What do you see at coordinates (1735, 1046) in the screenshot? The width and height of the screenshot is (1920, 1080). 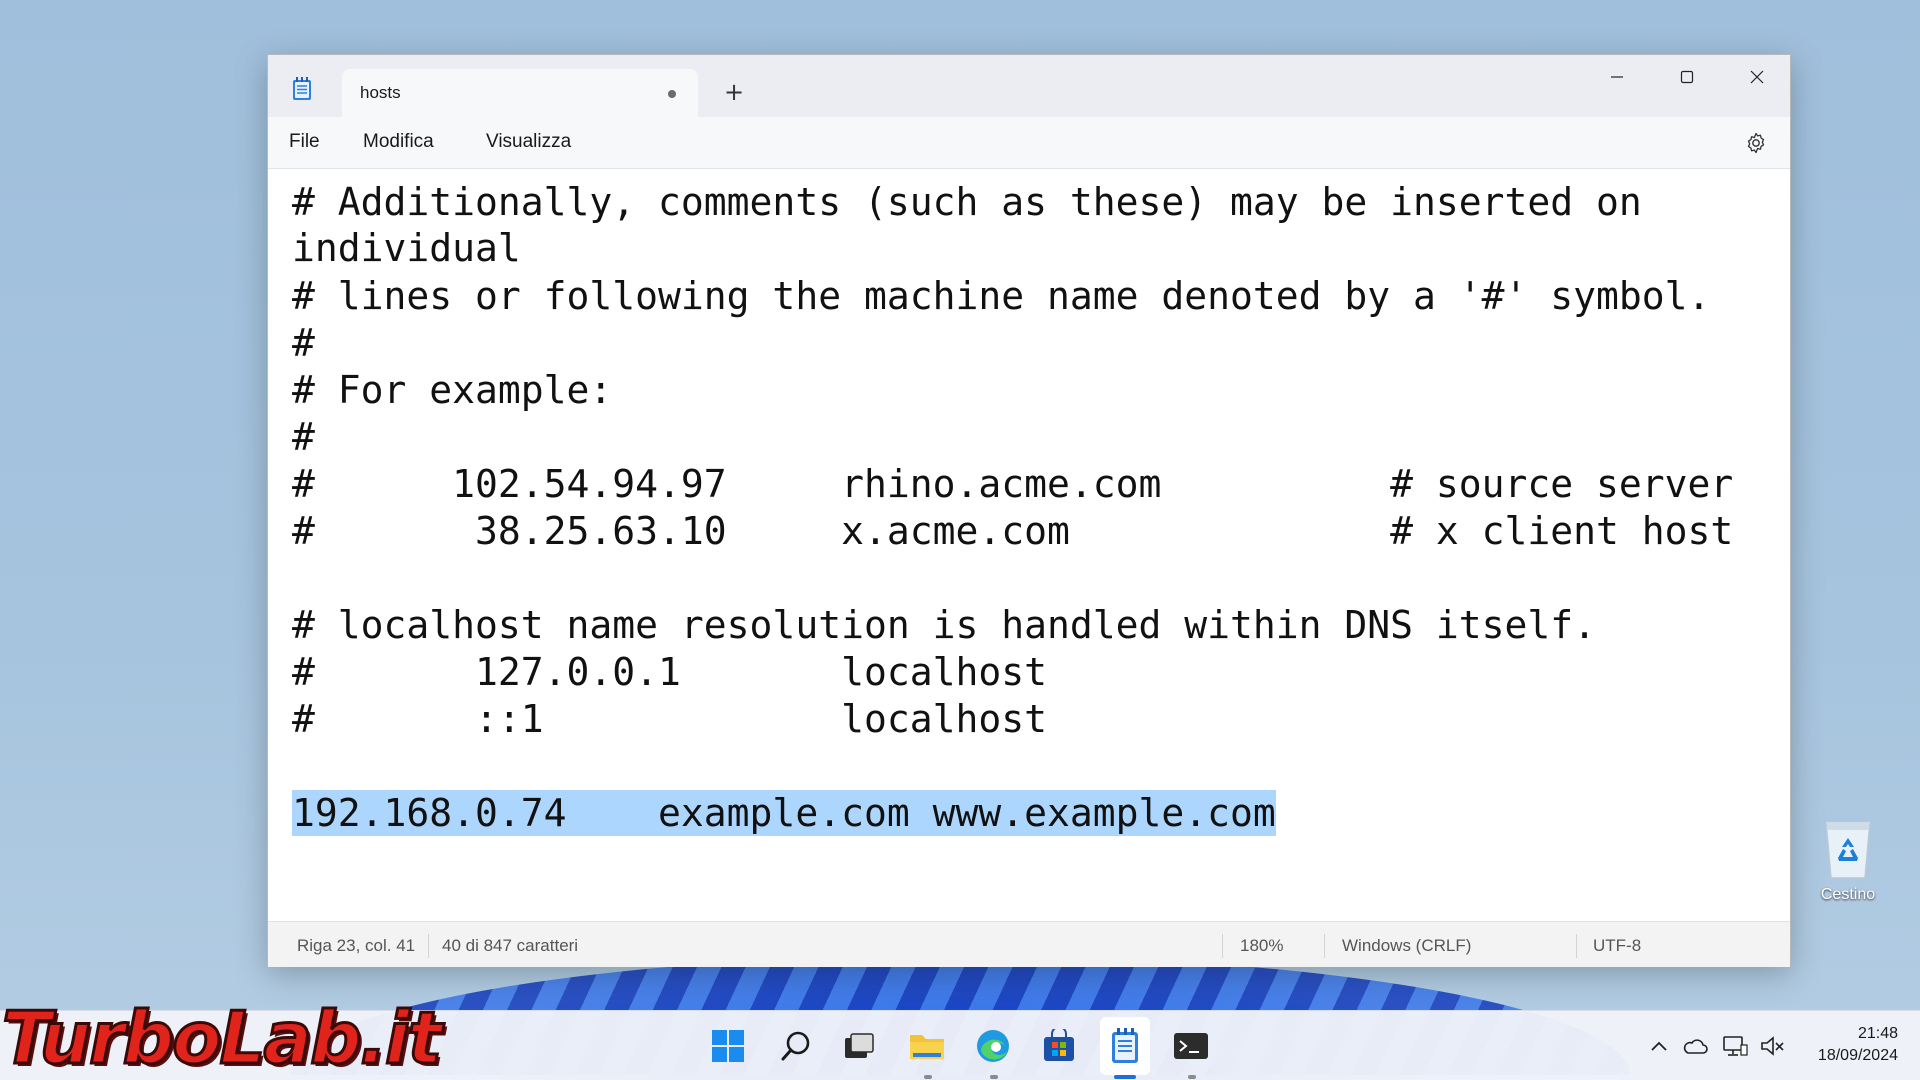 I see `network-icon` at bounding box center [1735, 1046].